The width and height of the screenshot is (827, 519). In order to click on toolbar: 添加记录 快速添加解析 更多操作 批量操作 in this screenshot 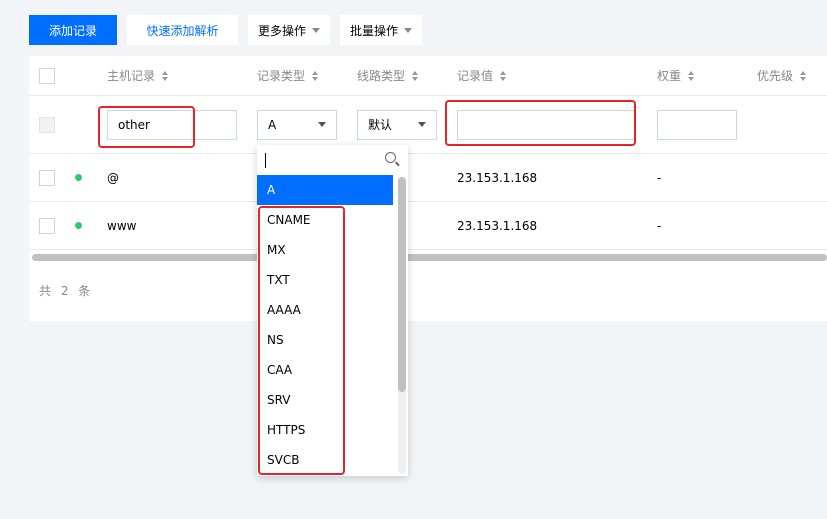, I will do `click(226, 30)`.